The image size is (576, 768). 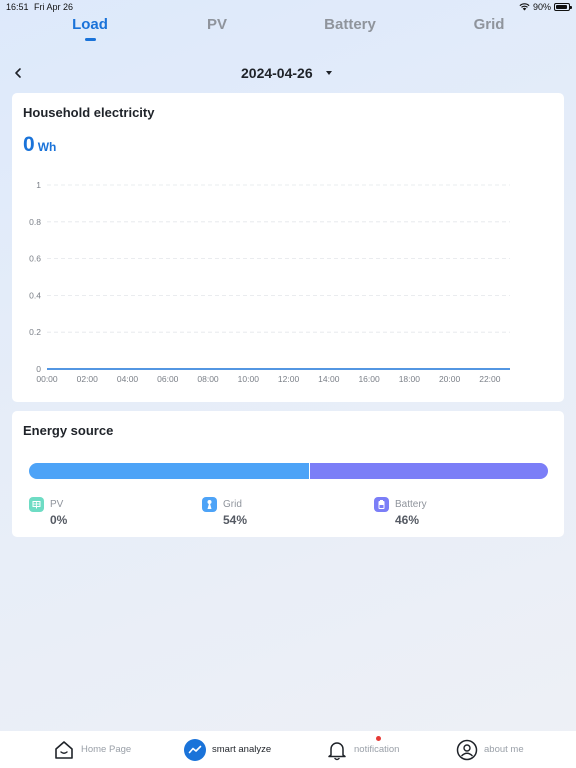 I want to click on nav-label: smart analyze, so click(x=242, y=749).